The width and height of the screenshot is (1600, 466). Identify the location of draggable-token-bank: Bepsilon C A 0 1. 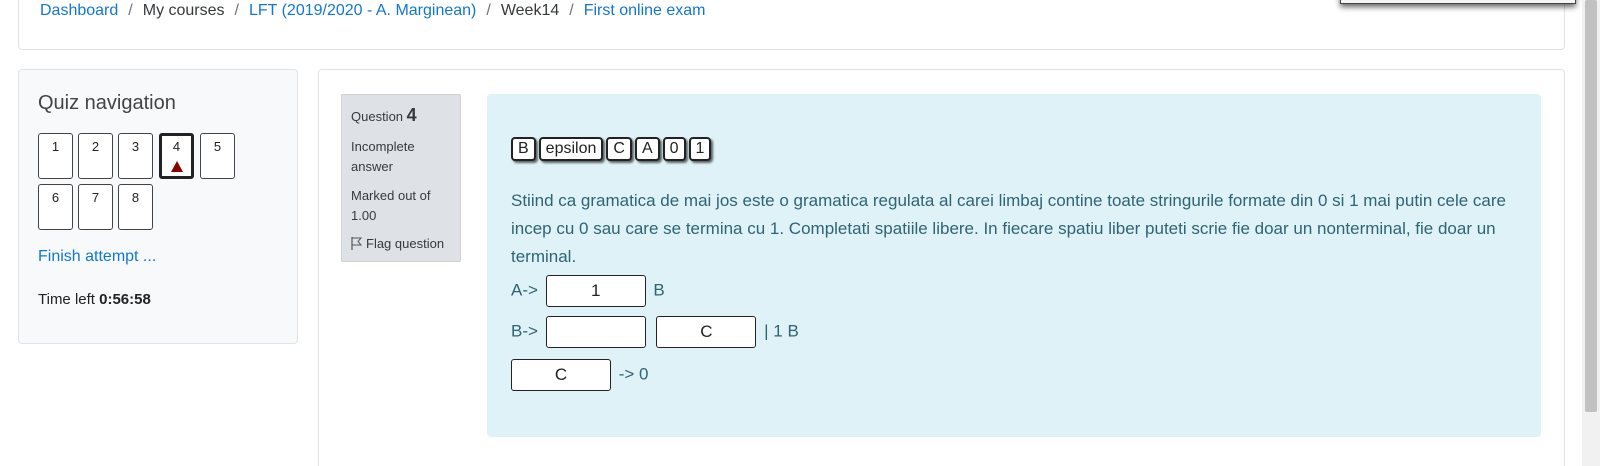
(612, 149).